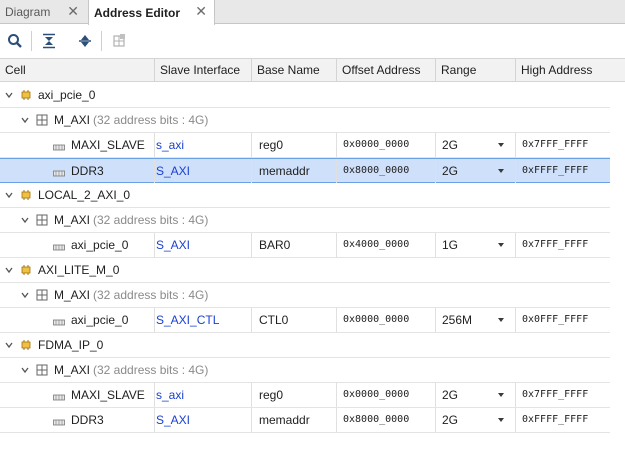 This screenshot has height=451, width=625. I want to click on auto-assign-icon, so click(119, 40).